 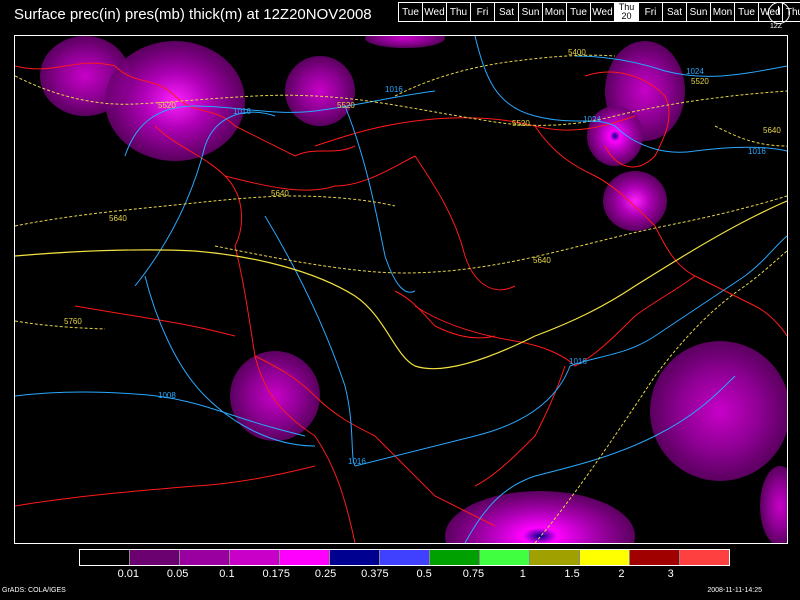 I want to click on label-1008: 1008, so click(x=167, y=395).